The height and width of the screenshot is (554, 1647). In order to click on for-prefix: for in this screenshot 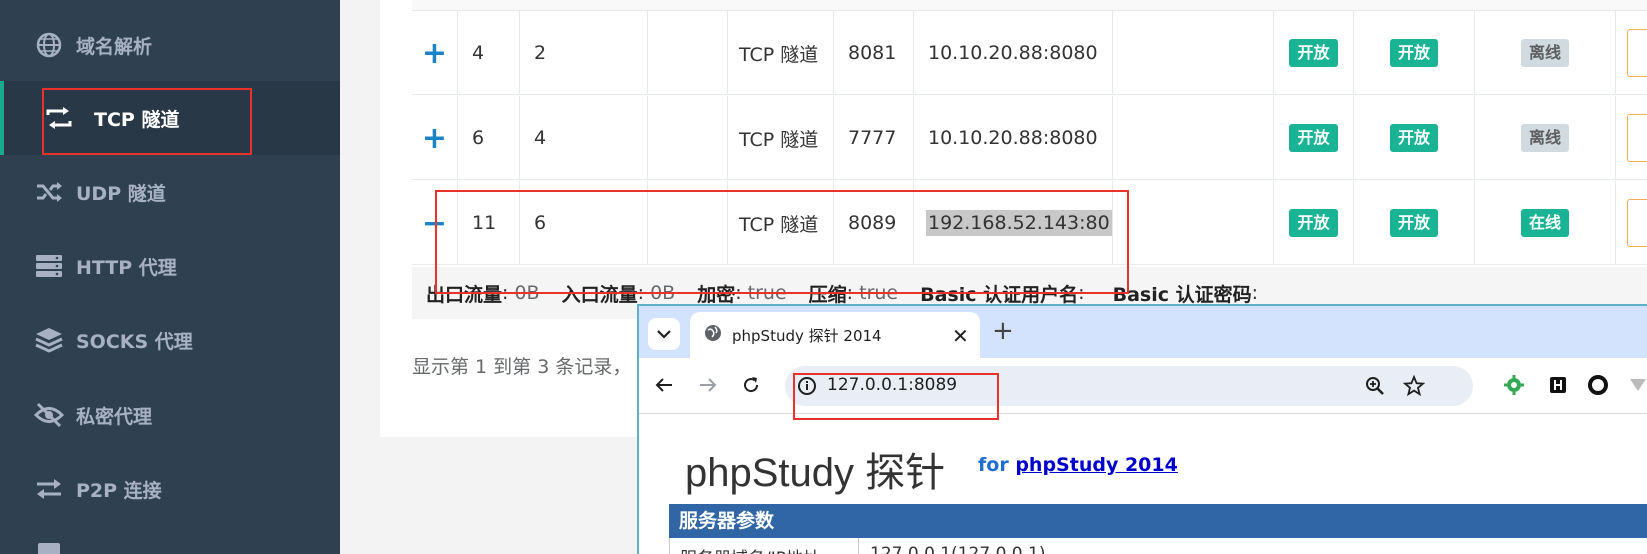, I will do `click(993, 465)`.